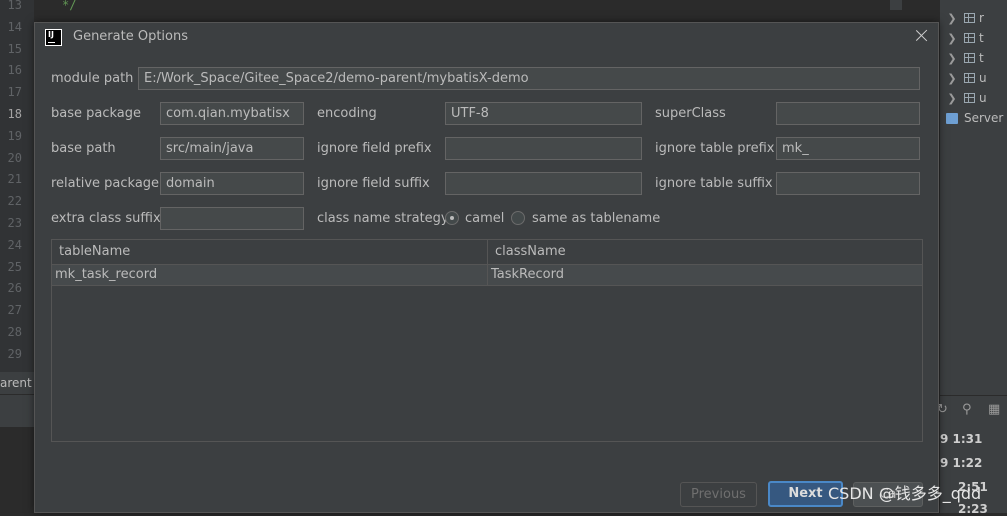  I want to click on line-number: 17, so click(14, 92).